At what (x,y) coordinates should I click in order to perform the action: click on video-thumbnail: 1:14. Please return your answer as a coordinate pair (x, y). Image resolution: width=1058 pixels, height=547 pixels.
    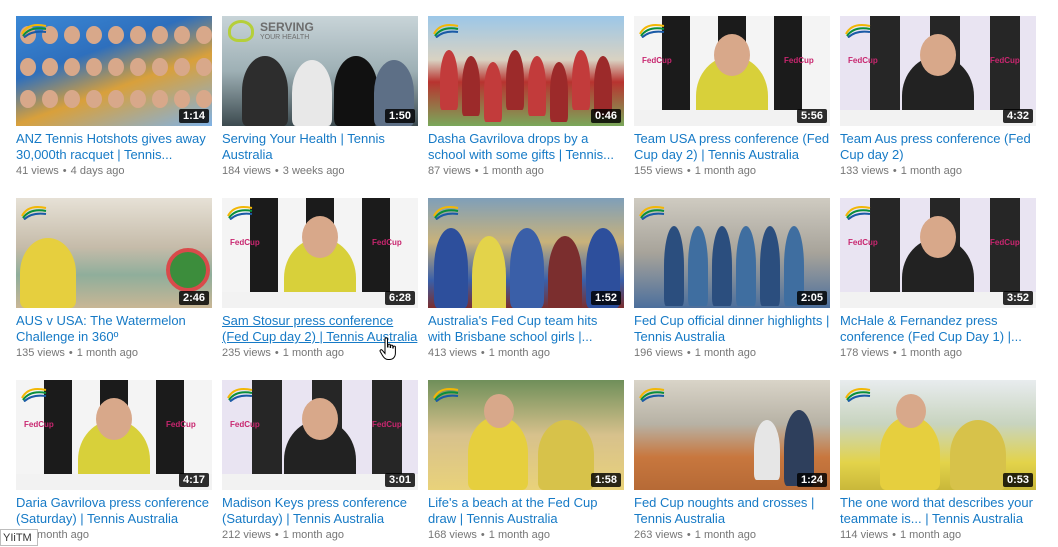
    Looking at the image, I should click on (114, 71).